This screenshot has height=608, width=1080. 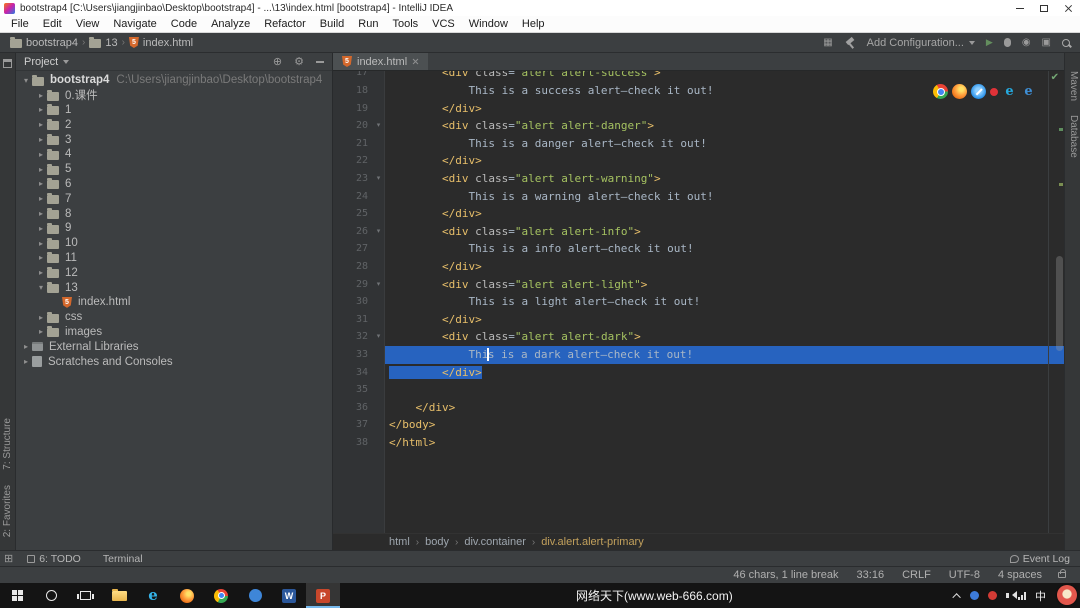 I want to click on line-number: 33, so click(x=352, y=355).